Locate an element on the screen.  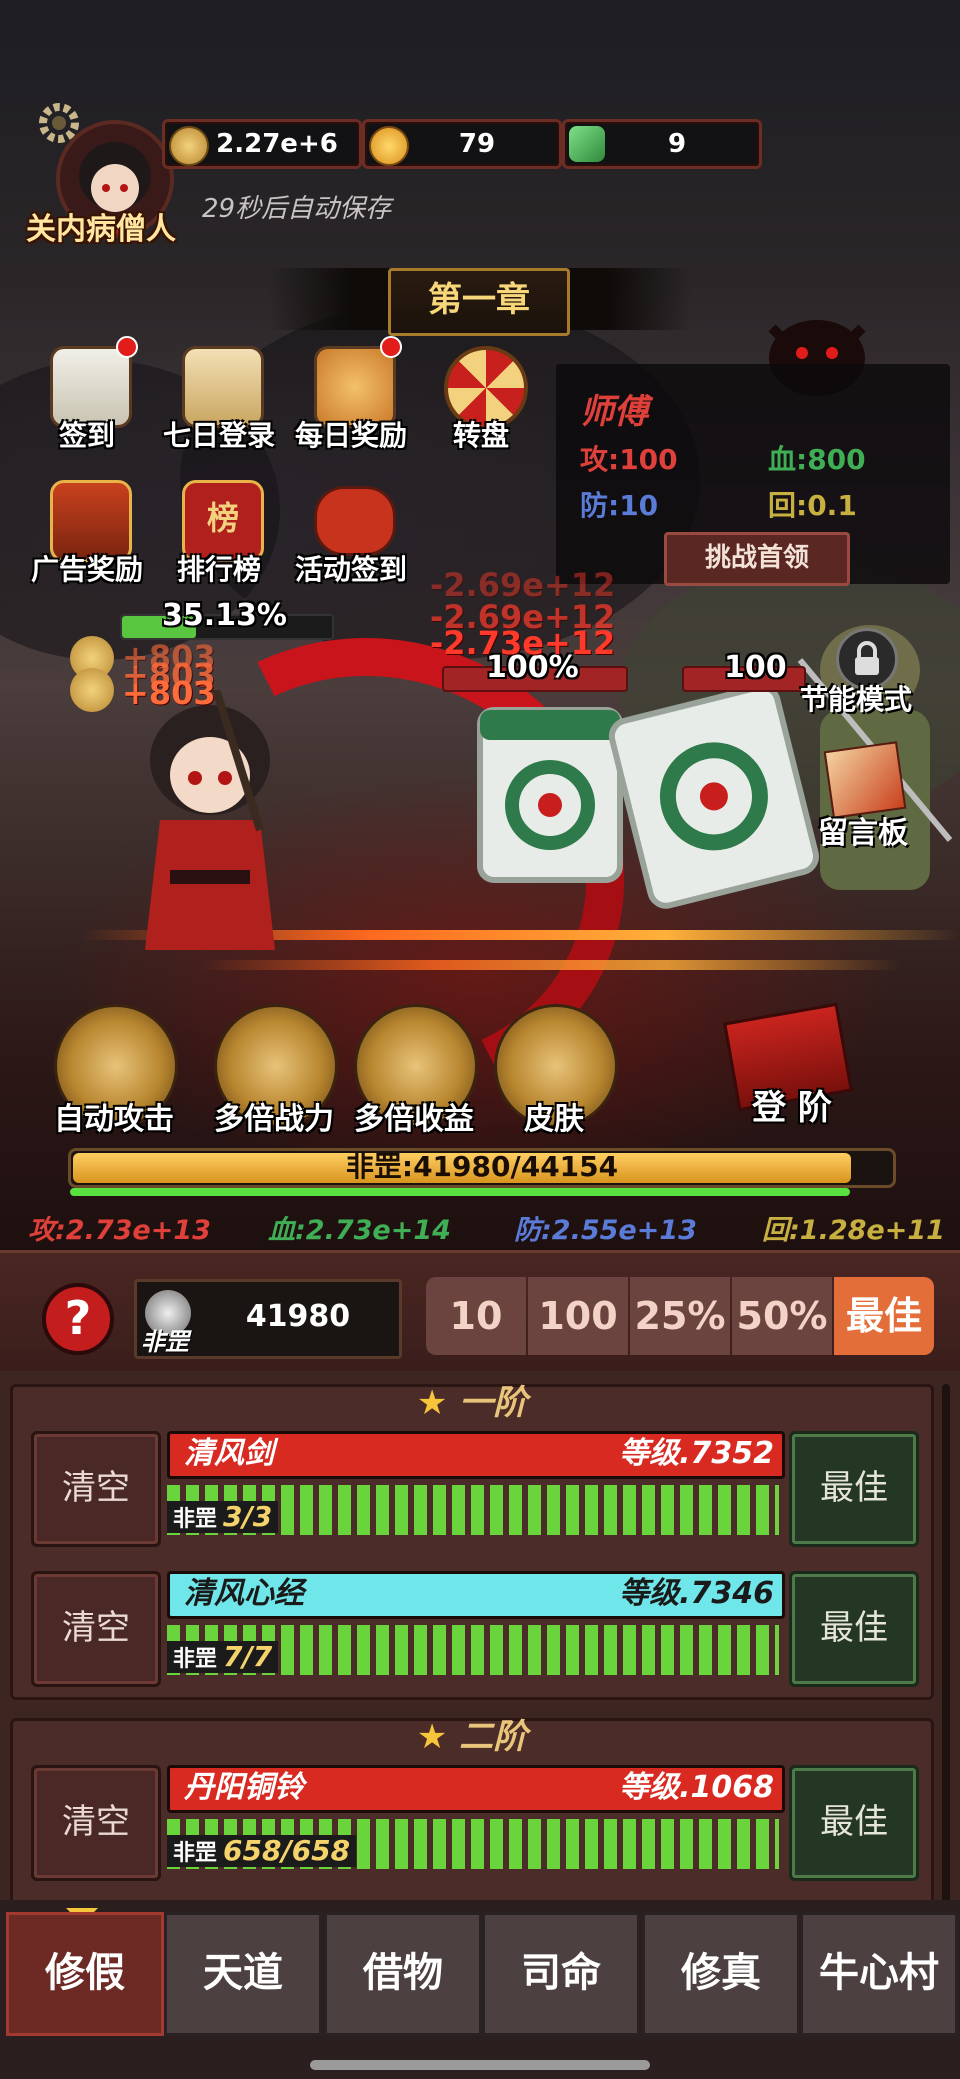
menu-leaderboard-label: 排行榜 is located at coordinates (219, 568).